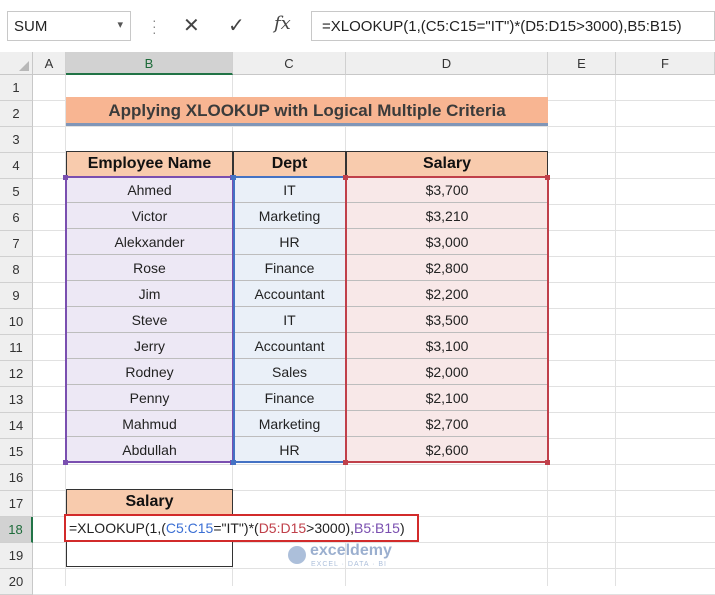  I want to click on select-all-corner, so click(16, 63).